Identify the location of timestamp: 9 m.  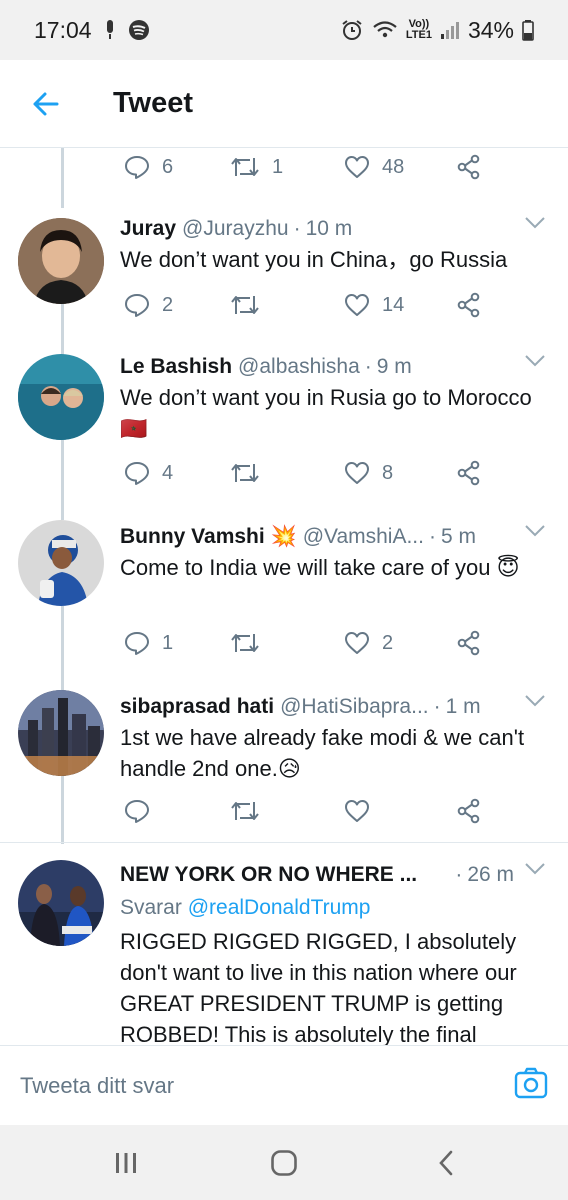
(394, 366).